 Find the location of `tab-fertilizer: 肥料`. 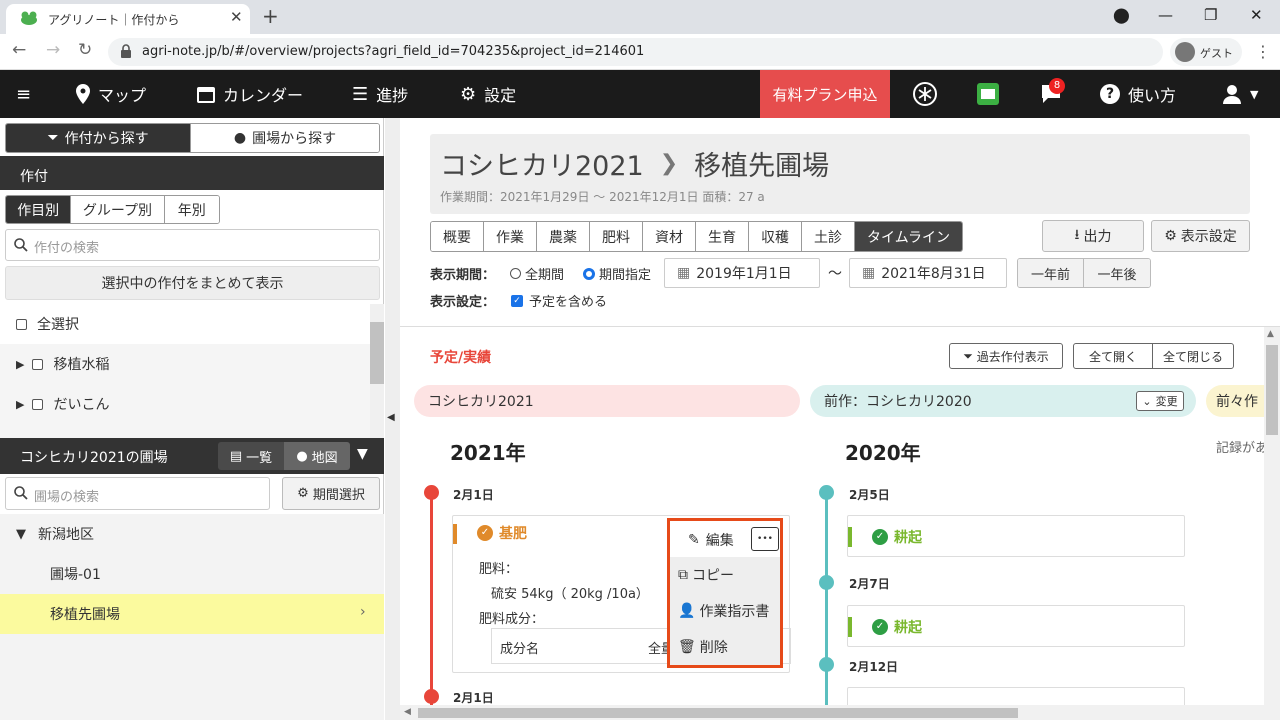

tab-fertilizer: 肥料 is located at coordinates (616, 236).